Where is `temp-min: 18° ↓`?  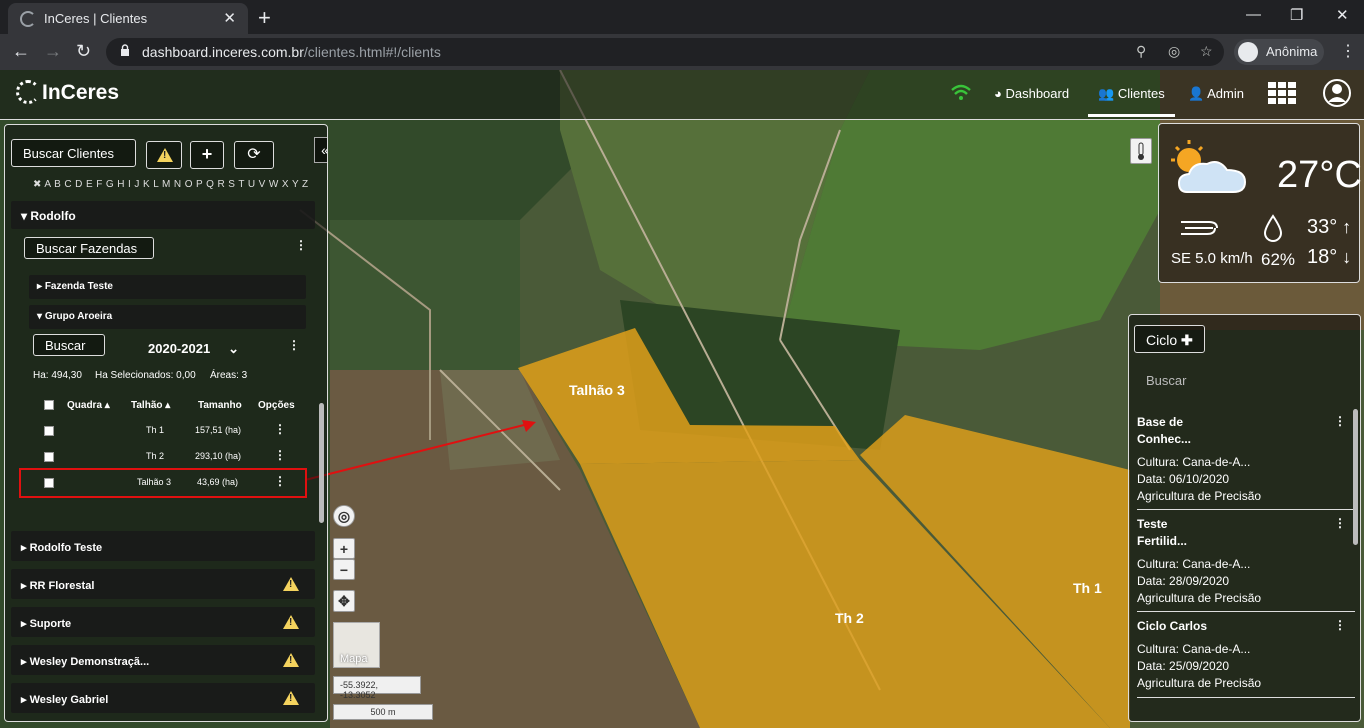
temp-min: 18° ↓ is located at coordinates (1329, 257).